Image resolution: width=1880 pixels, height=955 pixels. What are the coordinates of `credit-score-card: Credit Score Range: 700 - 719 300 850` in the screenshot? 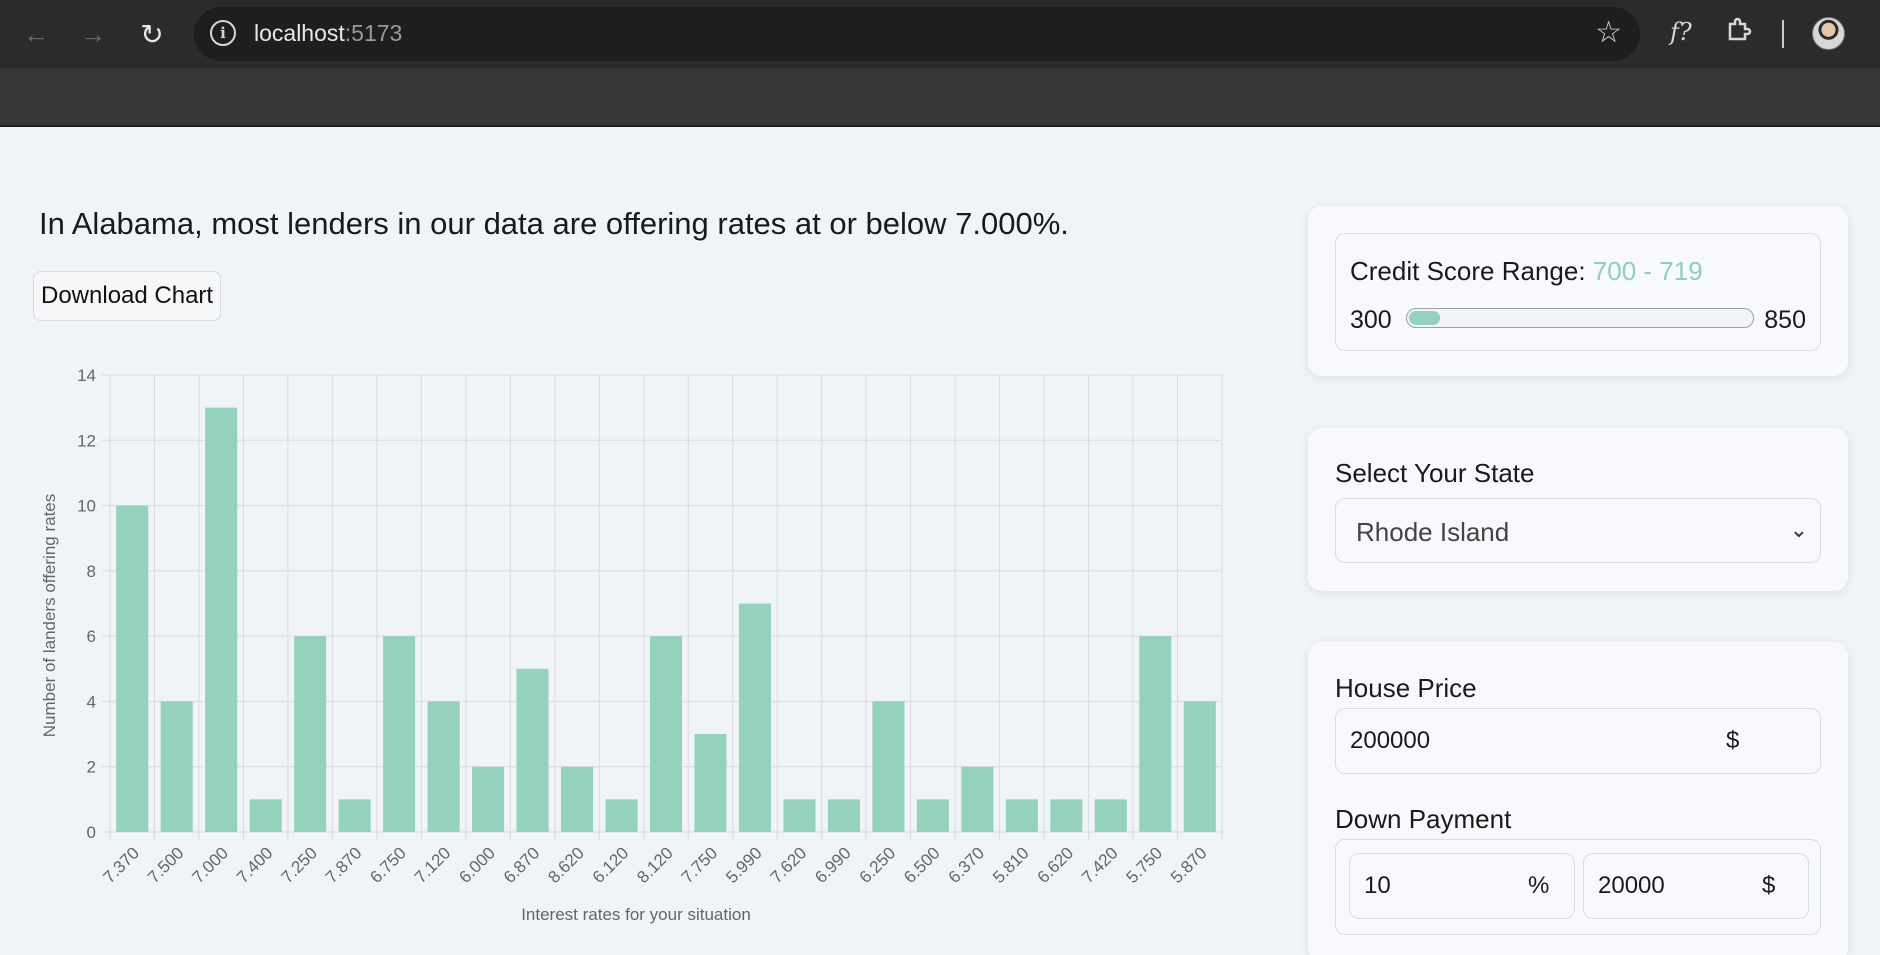 It's located at (1578, 291).